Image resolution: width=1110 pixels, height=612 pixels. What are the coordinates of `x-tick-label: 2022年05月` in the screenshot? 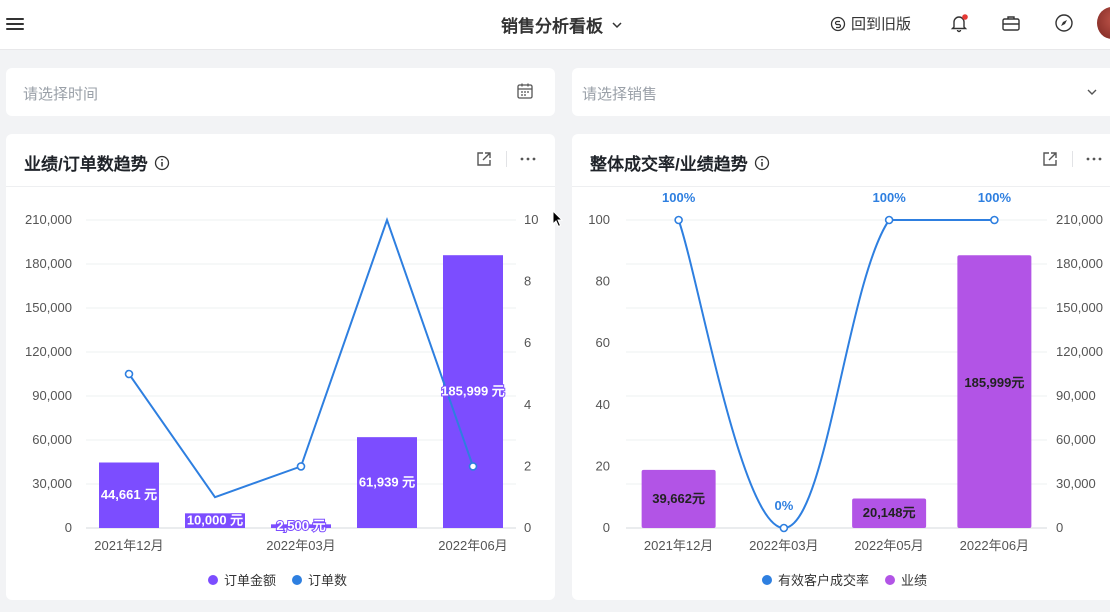 It's located at (888, 545).